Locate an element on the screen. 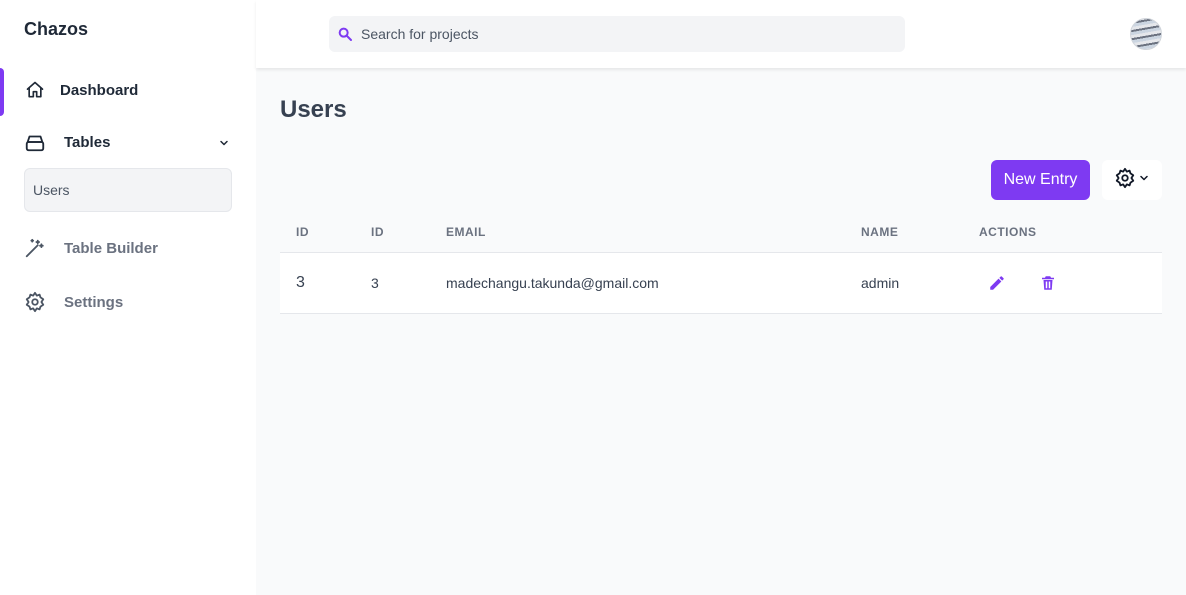  sidebar-item-dashboard: Dashboard is located at coordinates (128, 92).